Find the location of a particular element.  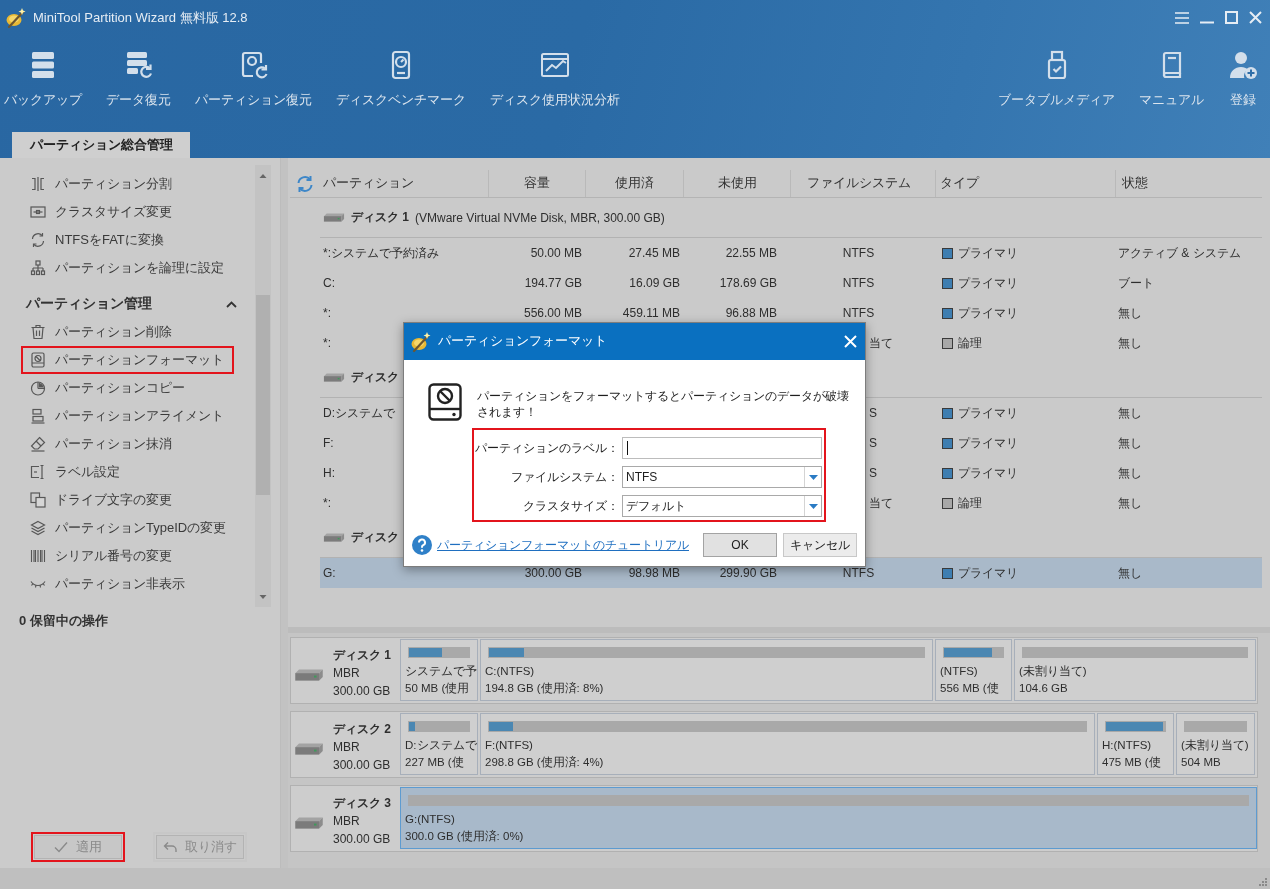

partition-size: 104.6 GB is located at coordinates (1043, 688).